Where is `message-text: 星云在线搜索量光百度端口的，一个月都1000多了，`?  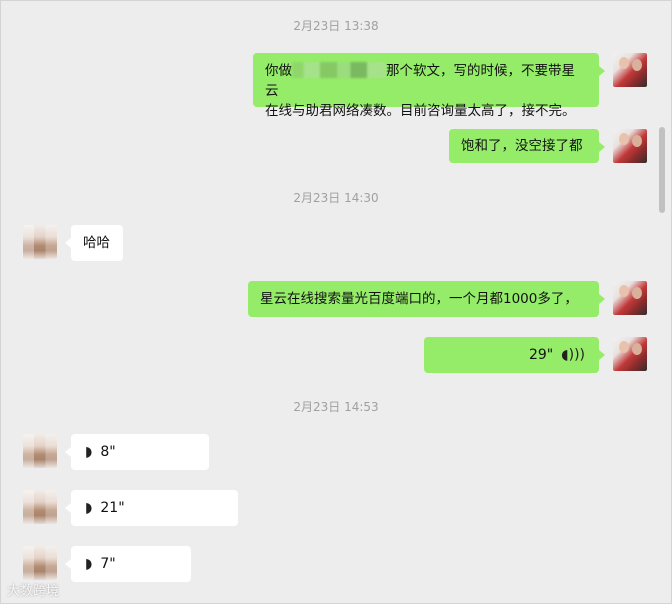 message-text: 星云在线搜索量光百度端口的，一个月都1000多了， is located at coordinates (419, 299).